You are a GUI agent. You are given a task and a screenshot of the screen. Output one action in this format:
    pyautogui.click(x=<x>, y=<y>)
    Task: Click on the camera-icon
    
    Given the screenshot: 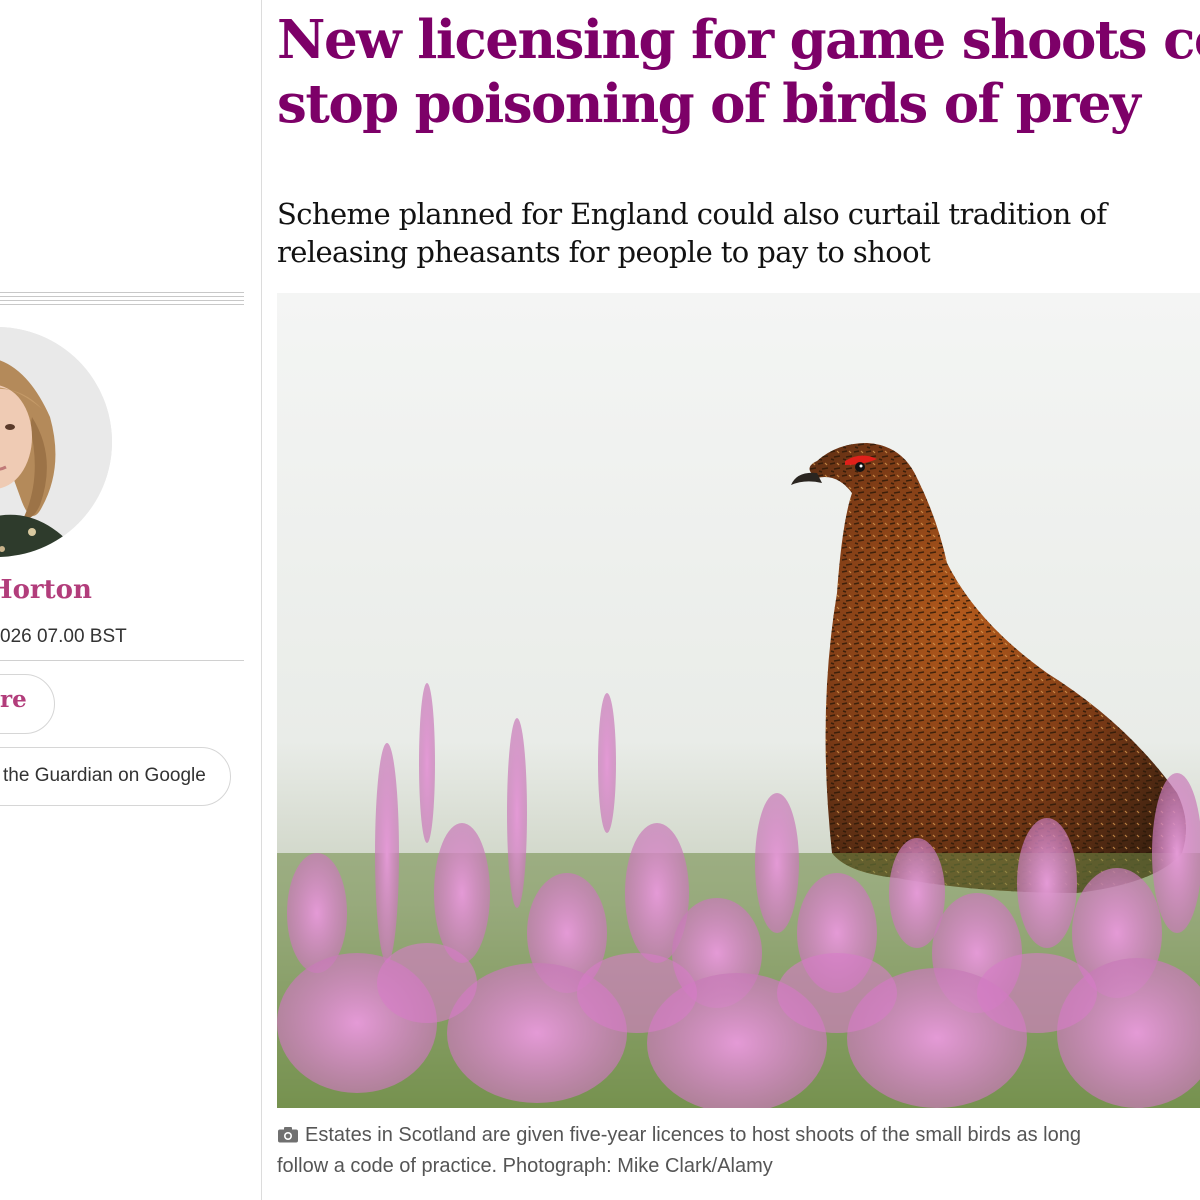 What is the action you would take?
    pyautogui.click(x=288, y=1135)
    